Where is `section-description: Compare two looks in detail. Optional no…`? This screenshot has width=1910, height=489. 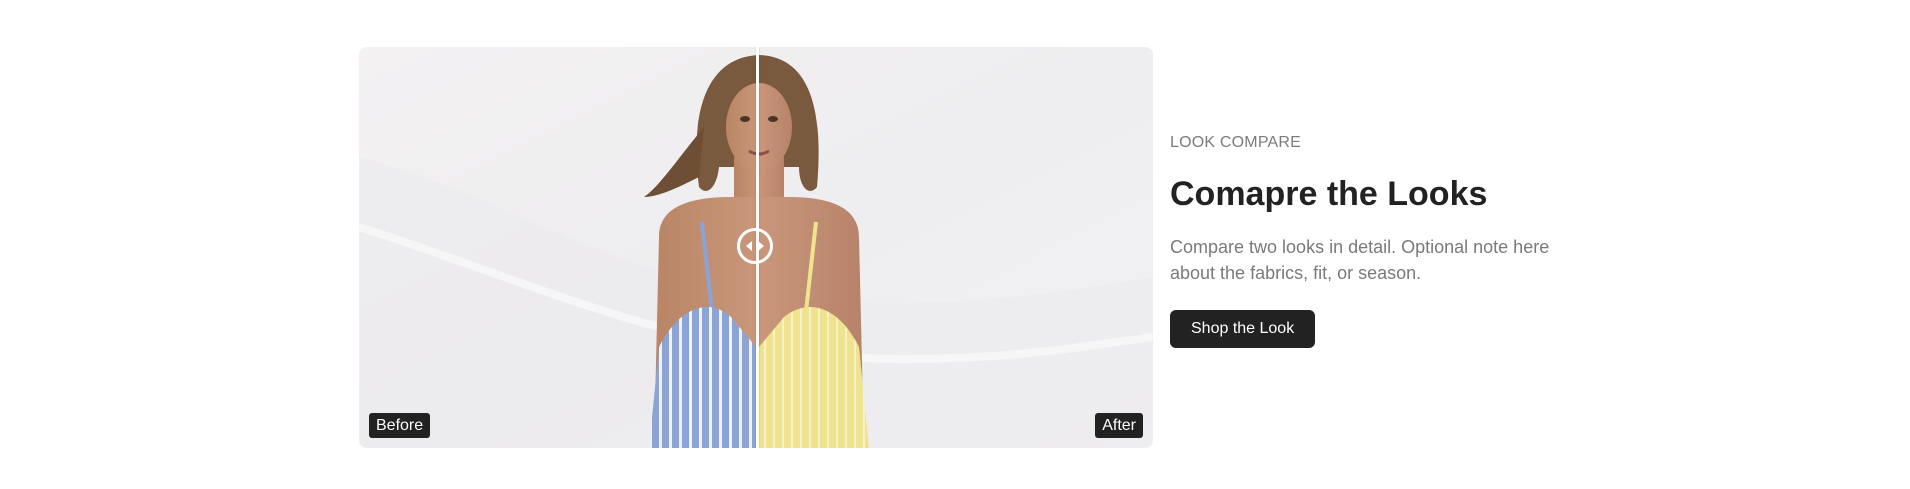 section-description: Compare two looks in detail. Optional no… is located at coordinates (1360, 260).